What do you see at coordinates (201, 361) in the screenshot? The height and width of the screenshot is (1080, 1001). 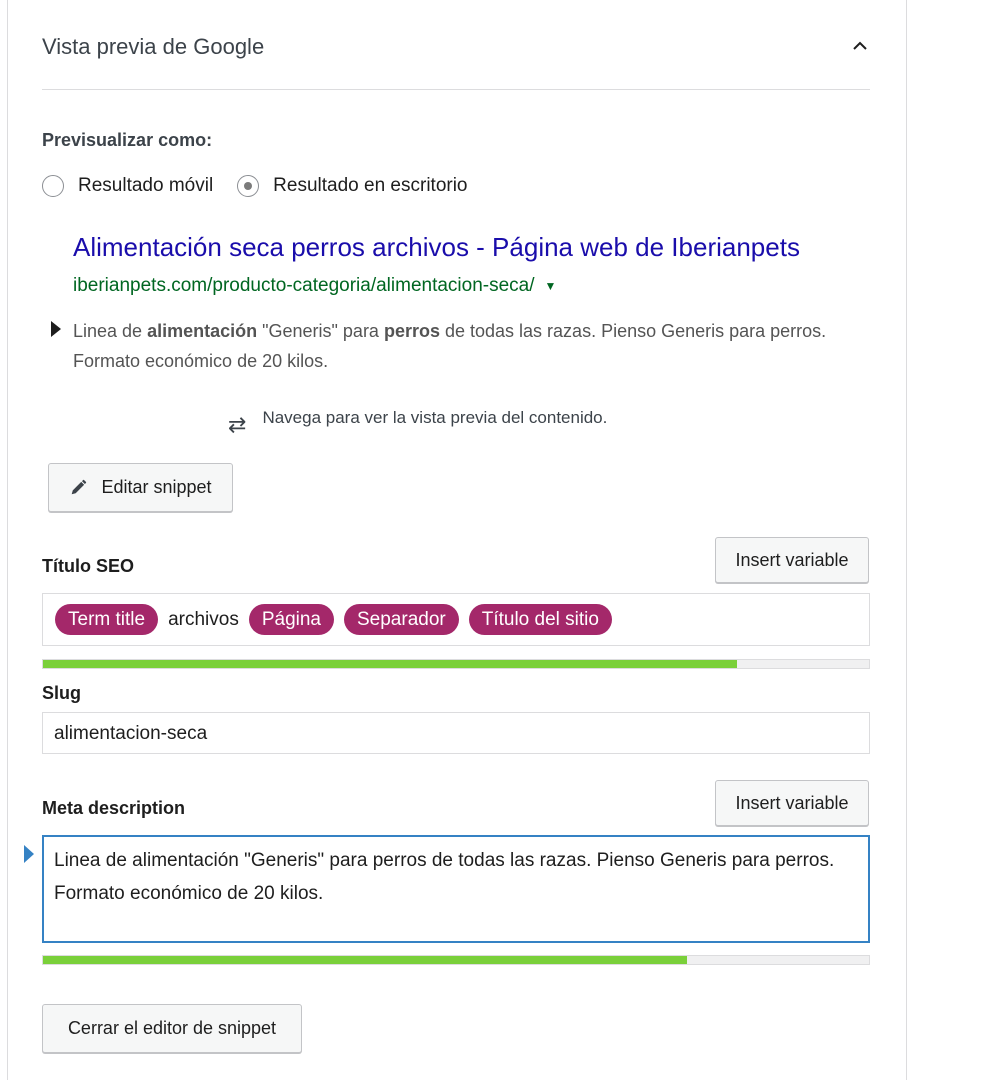 I see `desc-line2: Formato económico de 20 kilos.` at bounding box center [201, 361].